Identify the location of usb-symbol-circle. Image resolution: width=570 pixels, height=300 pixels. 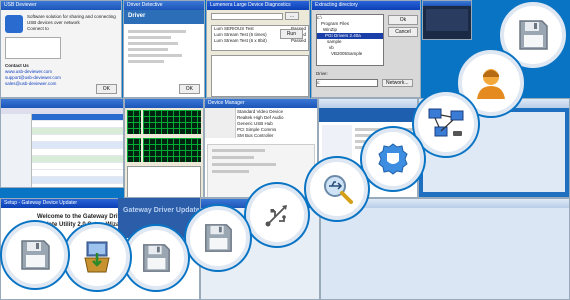
(277, 215).